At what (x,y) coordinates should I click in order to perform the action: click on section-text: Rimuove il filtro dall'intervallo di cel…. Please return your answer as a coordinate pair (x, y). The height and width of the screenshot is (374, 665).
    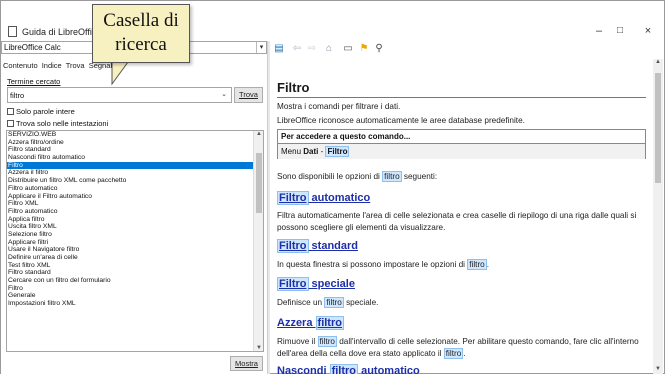
    Looking at the image, I should click on (458, 341).